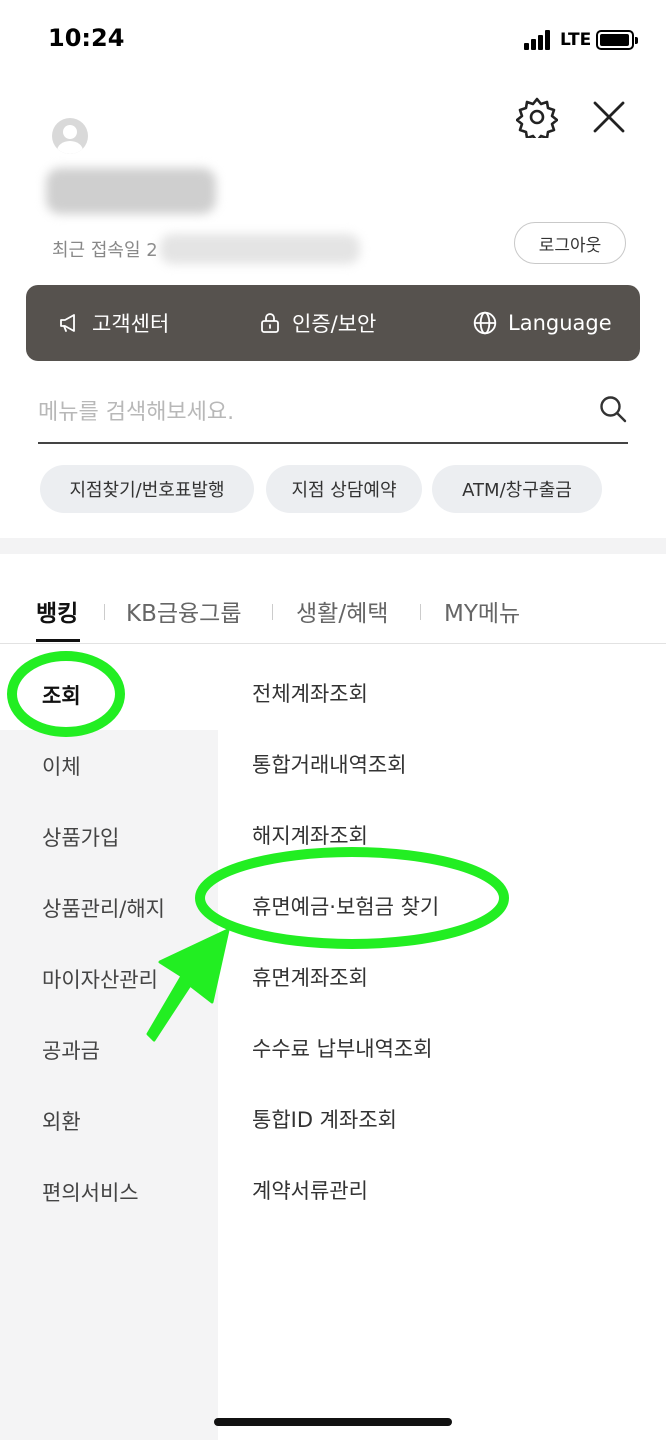  Describe the element at coordinates (617, 40) in the screenshot. I see `battery-icon` at that location.